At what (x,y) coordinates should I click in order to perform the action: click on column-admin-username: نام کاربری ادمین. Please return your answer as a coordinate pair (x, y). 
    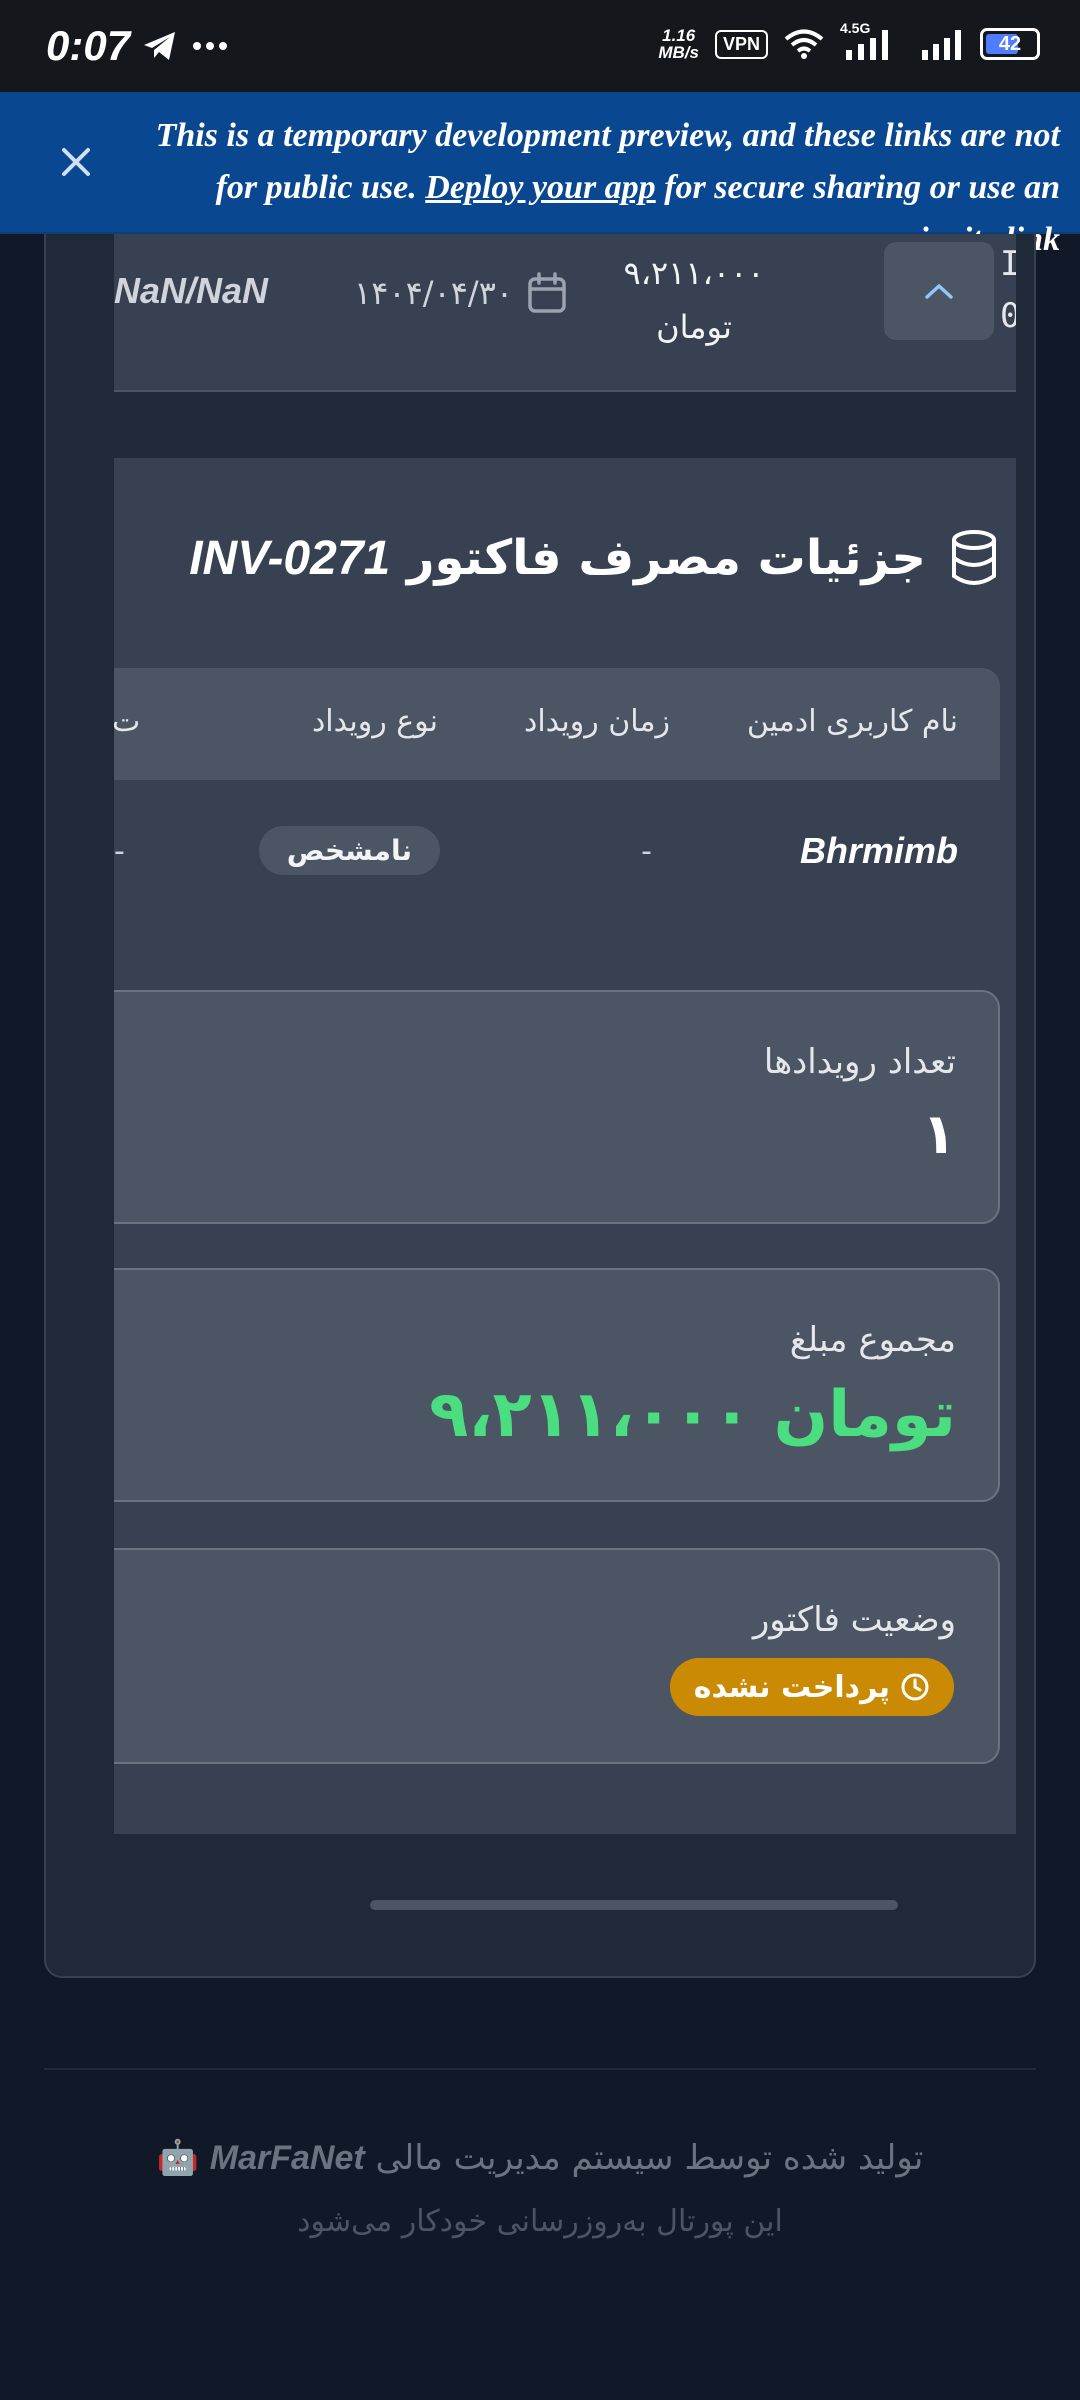
    Looking at the image, I should click on (852, 721).